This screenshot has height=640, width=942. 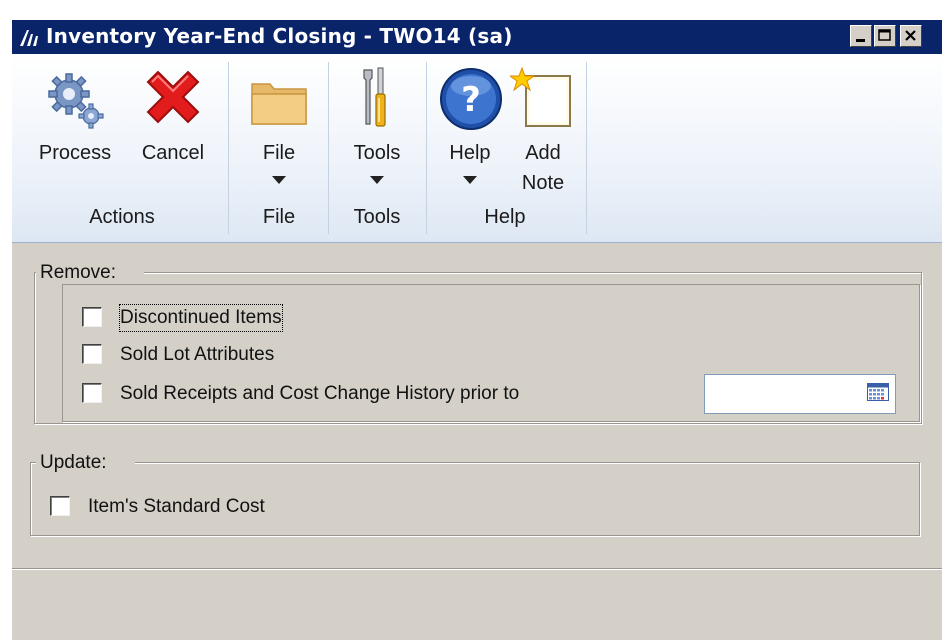 What do you see at coordinates (75, 153) in the screenshot?
I see `process-label: Process` at bounding box center [75, 153].